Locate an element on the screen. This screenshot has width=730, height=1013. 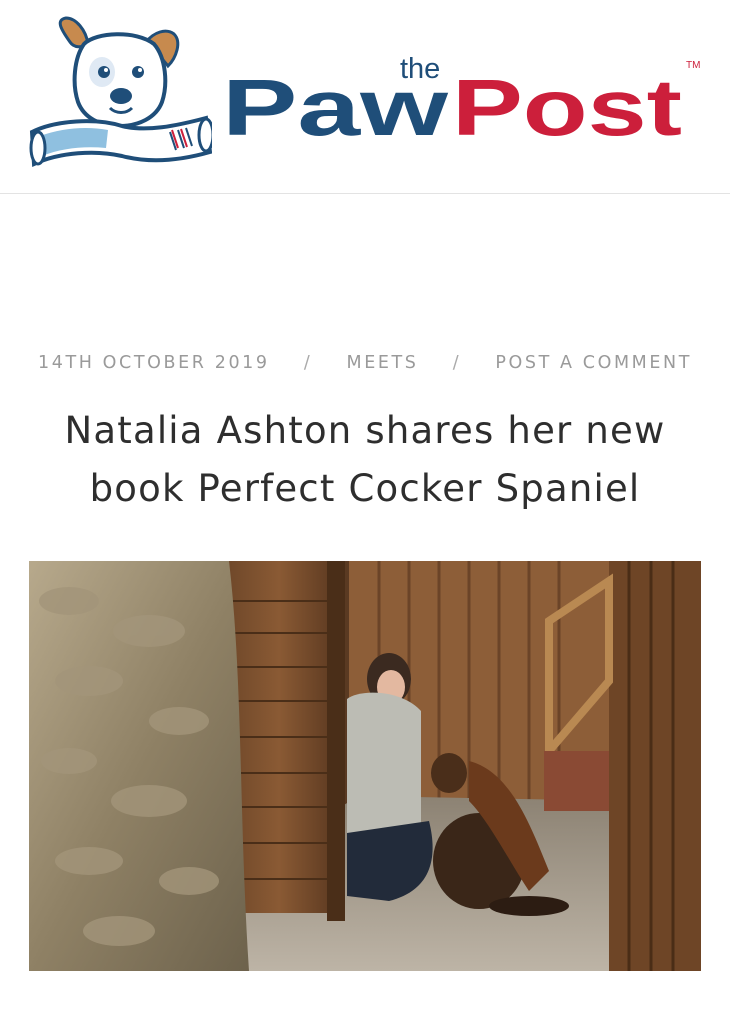
category-link: MEETS is located at coordinates (383, 363).